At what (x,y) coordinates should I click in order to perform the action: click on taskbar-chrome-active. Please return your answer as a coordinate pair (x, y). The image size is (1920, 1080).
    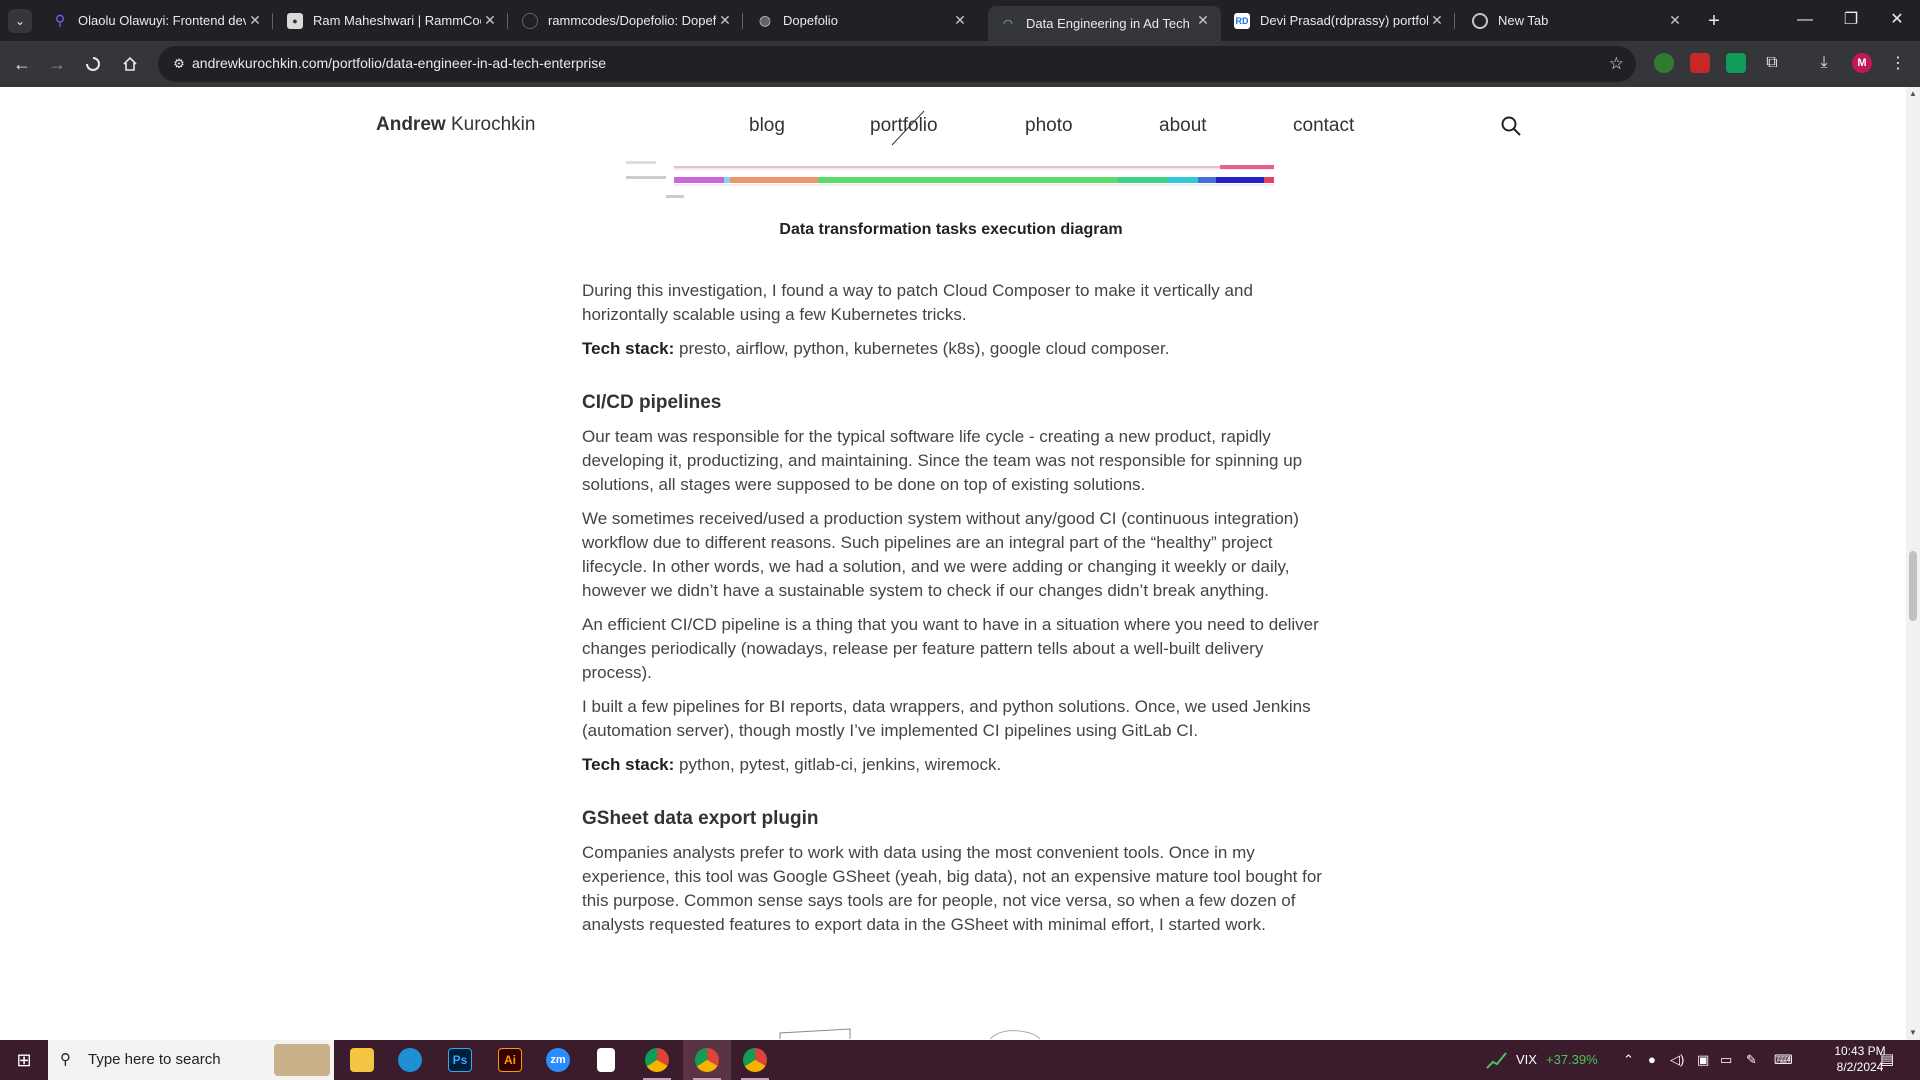
    Looking at the image, I should click on (755, 1060).